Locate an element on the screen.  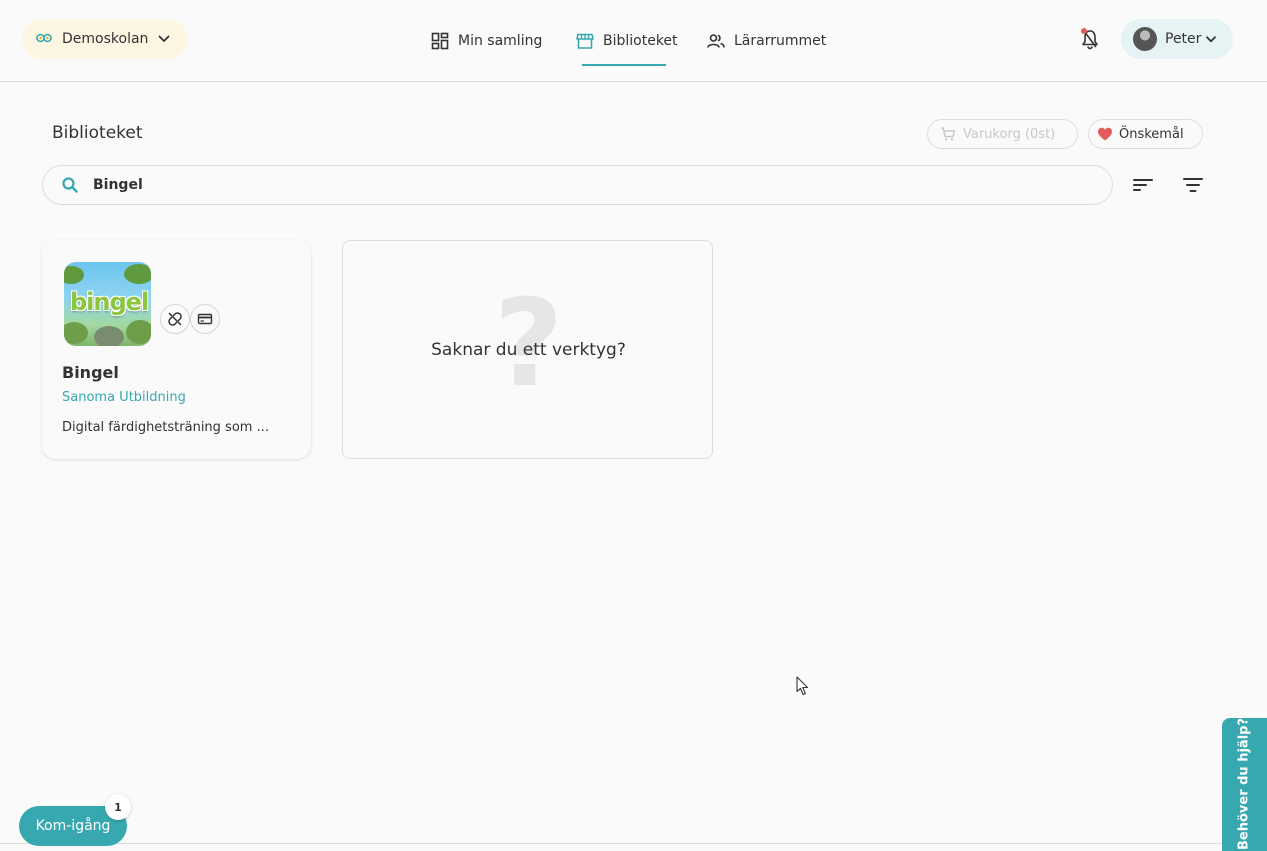
link-off-icon is located at coordinates (175, 319).